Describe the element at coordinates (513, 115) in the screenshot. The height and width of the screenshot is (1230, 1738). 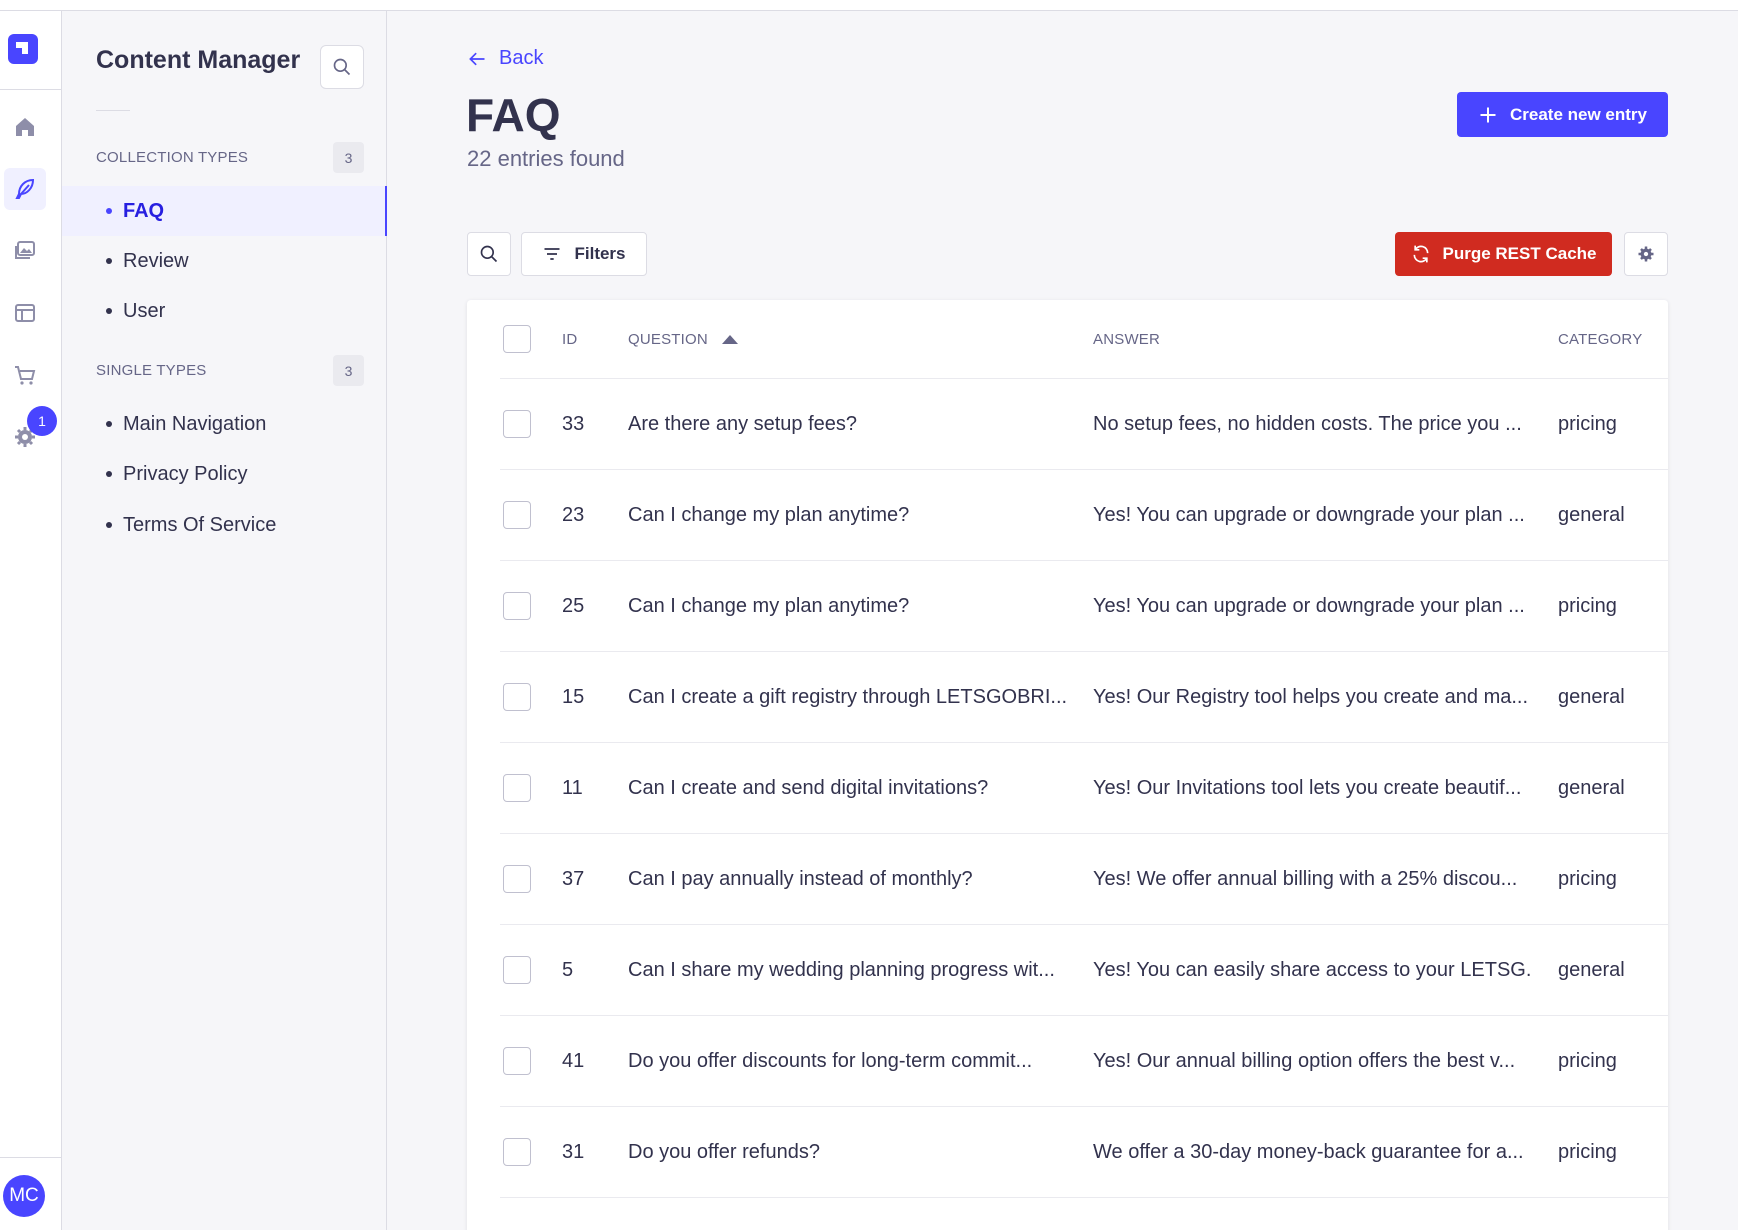
I see `page-title: FAQ` at that location.